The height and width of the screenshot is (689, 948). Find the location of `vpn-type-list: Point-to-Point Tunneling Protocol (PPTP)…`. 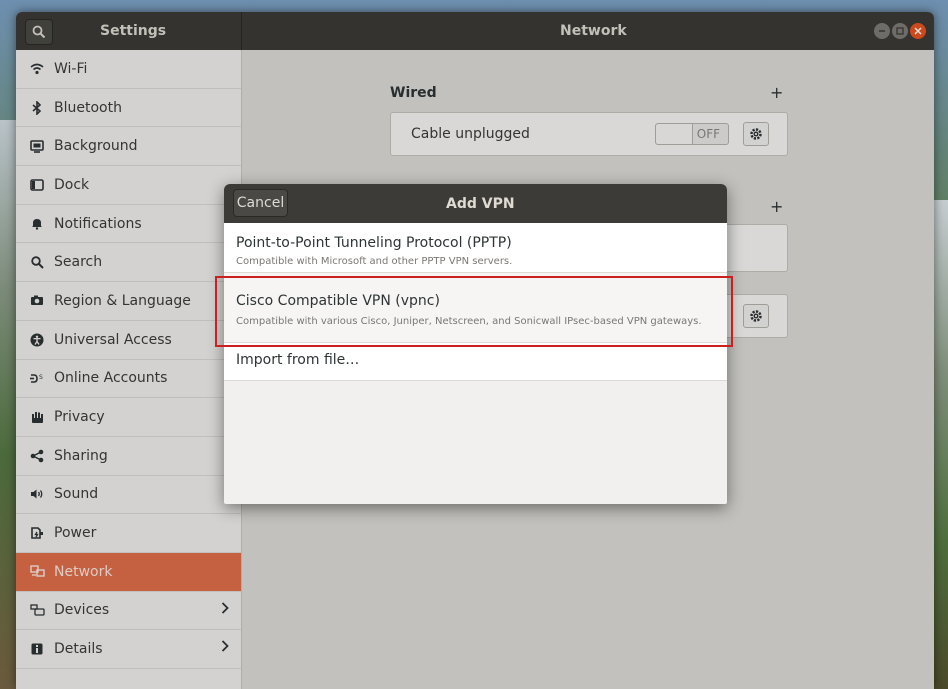

vpn-type-list: Point-to-Point Tunneling Protocol (PPTP)… is located at coordinates (475, 302).